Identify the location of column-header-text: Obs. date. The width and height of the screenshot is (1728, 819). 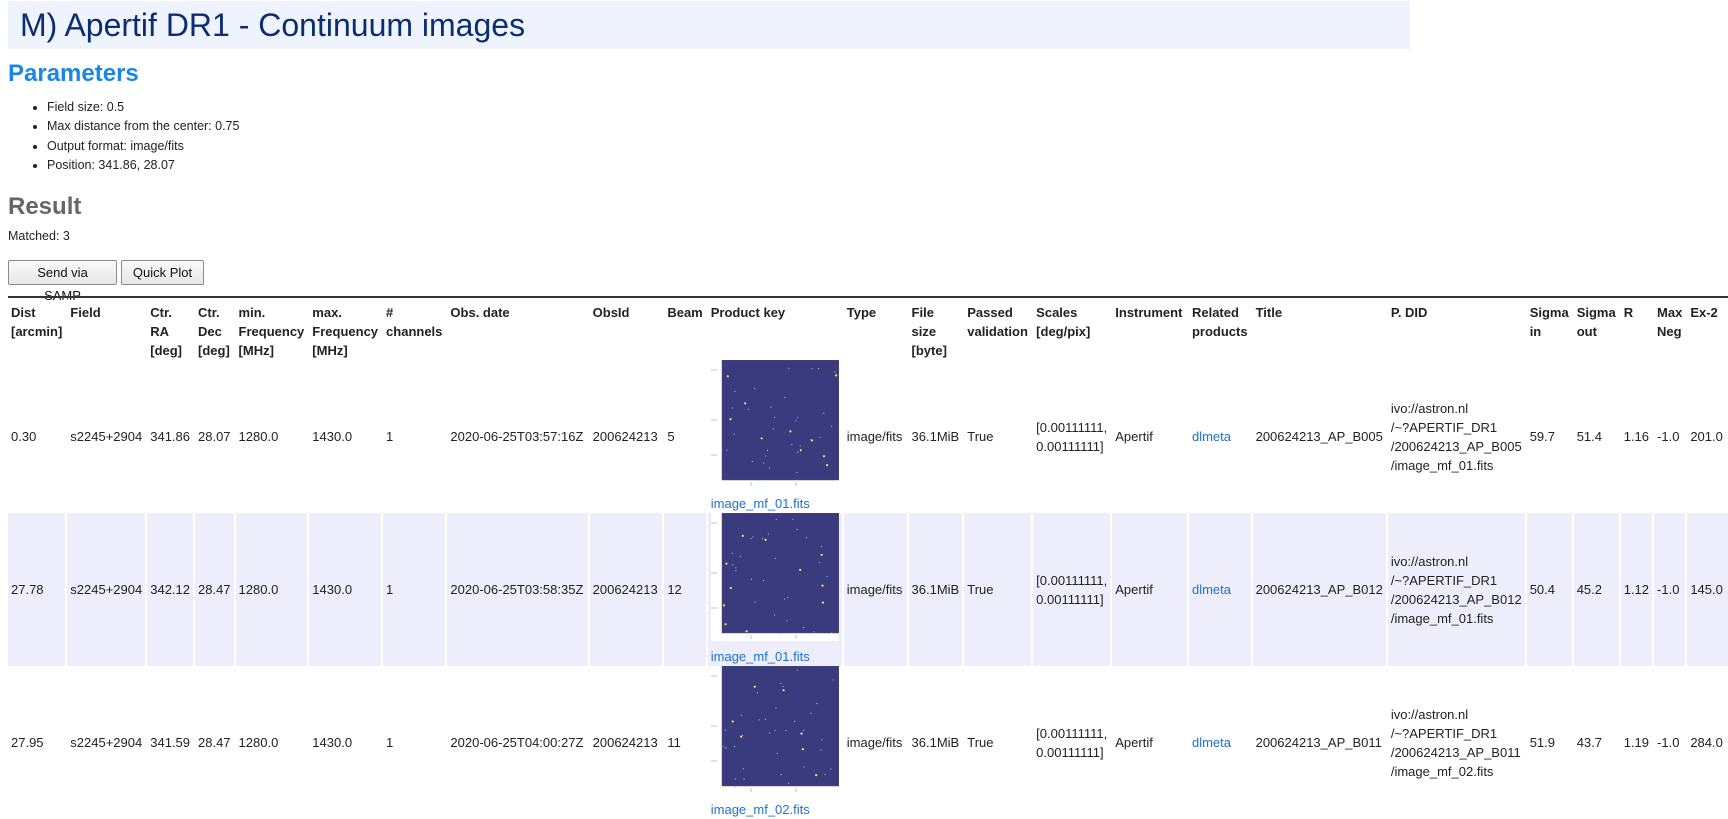
(480, 312).